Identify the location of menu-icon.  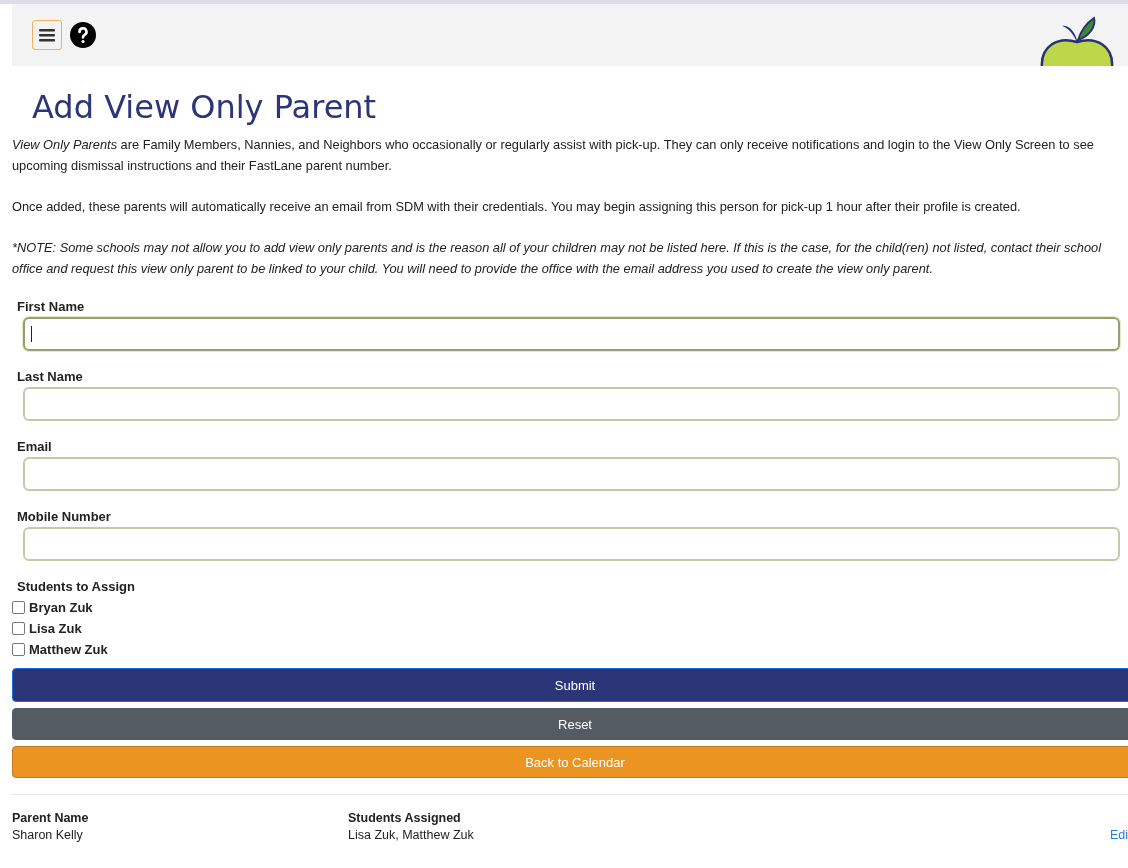
(47, 35).